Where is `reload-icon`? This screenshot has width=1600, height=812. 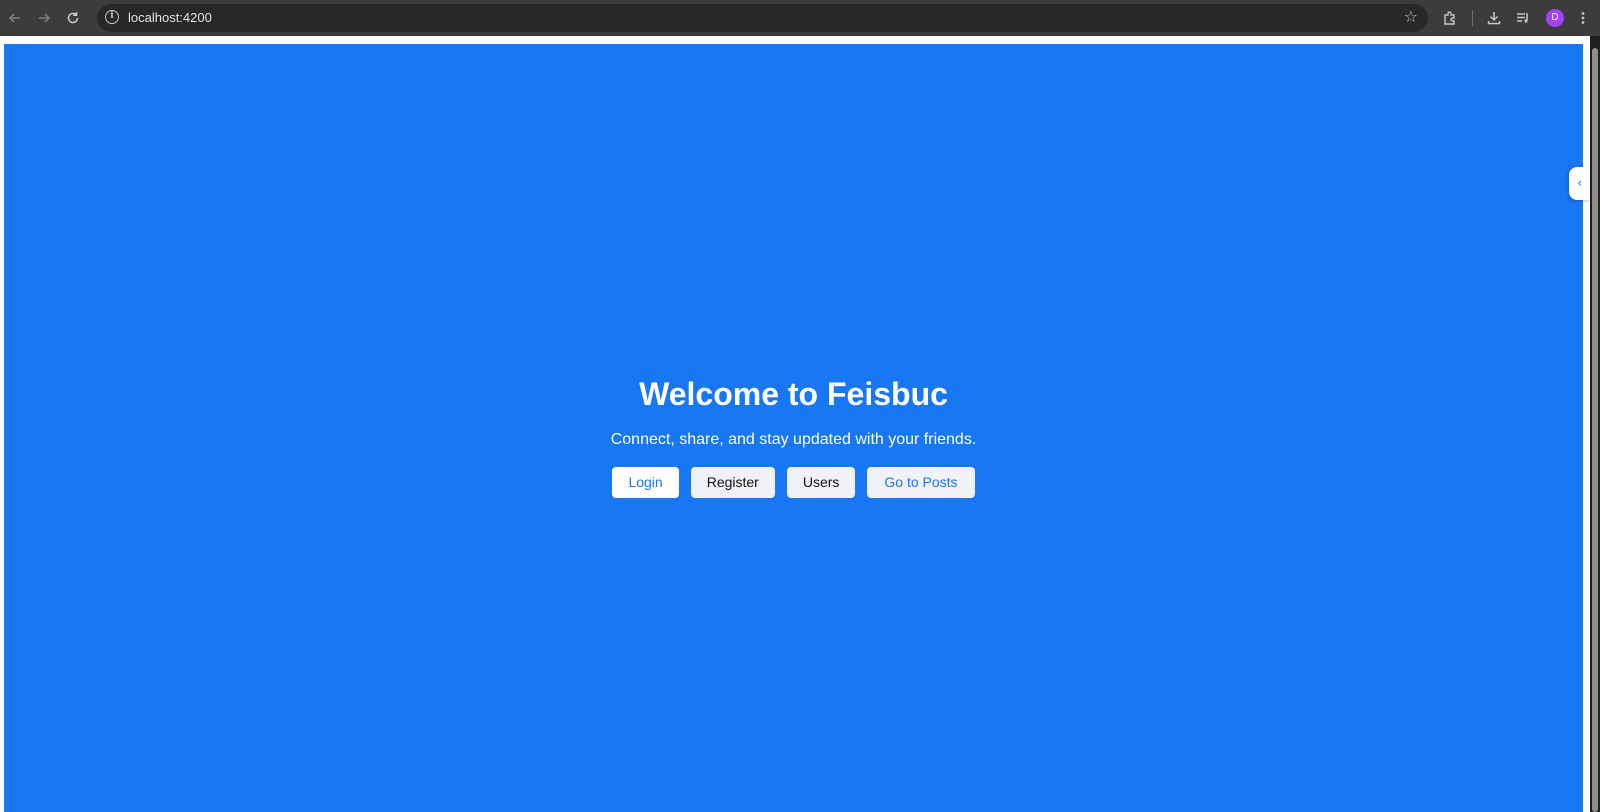 reload-icon is located at coordinates (73, 18).